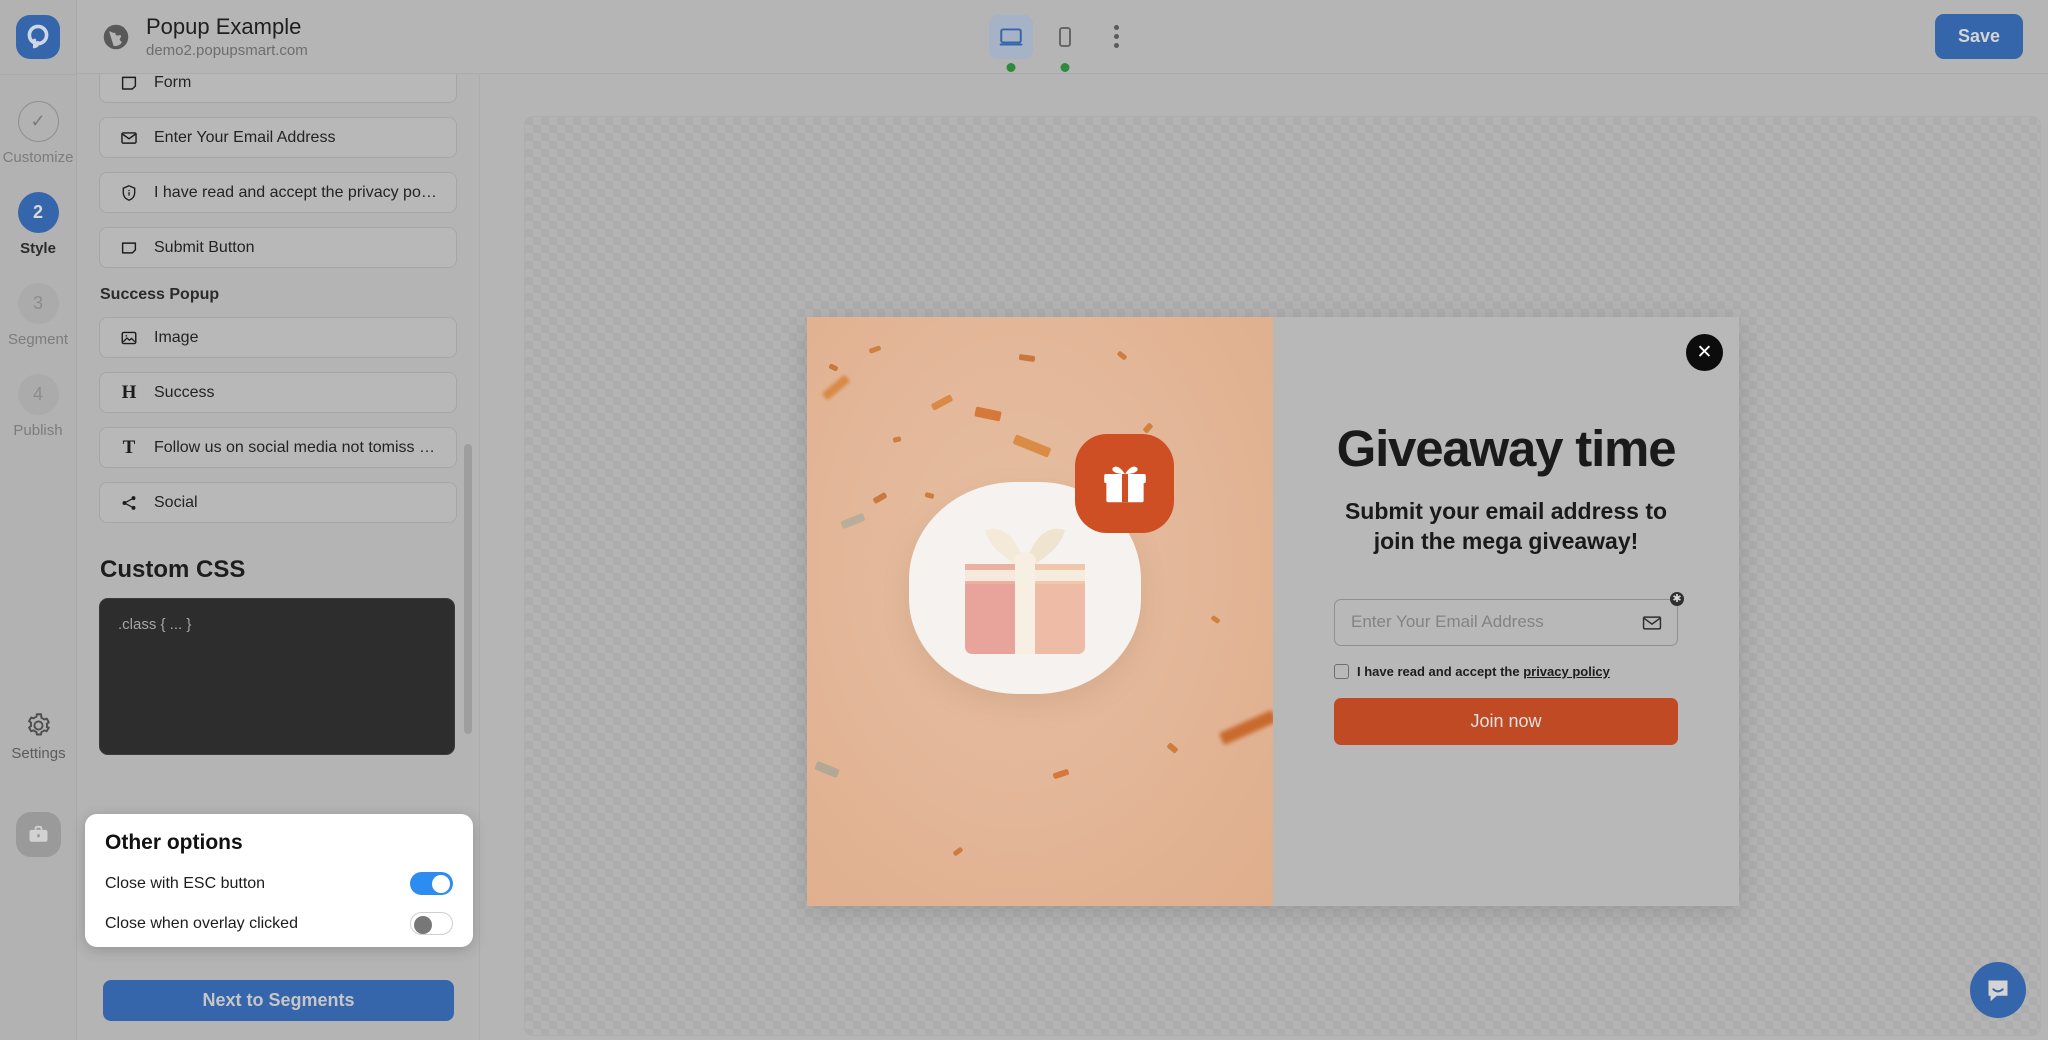  What do you see at coordinates (1506, 541) in the screenshot?
I see `popup-subheading-line2: join the mega giveaway!` at bounding box center [1506, 541].